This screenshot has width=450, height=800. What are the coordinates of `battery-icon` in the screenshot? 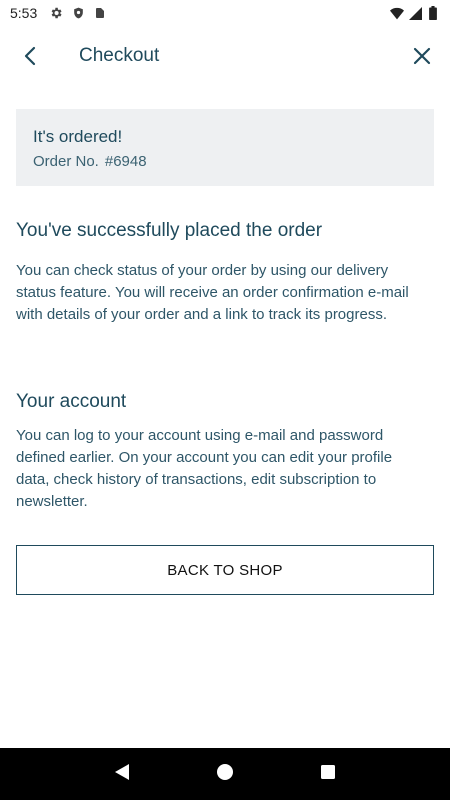 It's located at (433, 13).